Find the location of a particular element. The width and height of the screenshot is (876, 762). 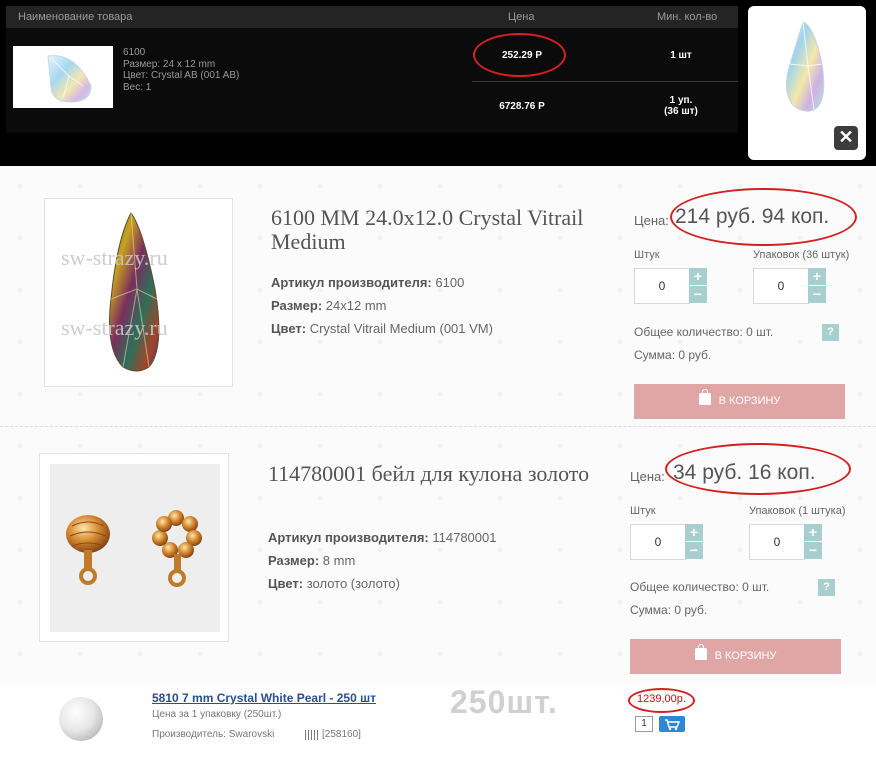

barcode-icon is located at coordinates (312, 735).